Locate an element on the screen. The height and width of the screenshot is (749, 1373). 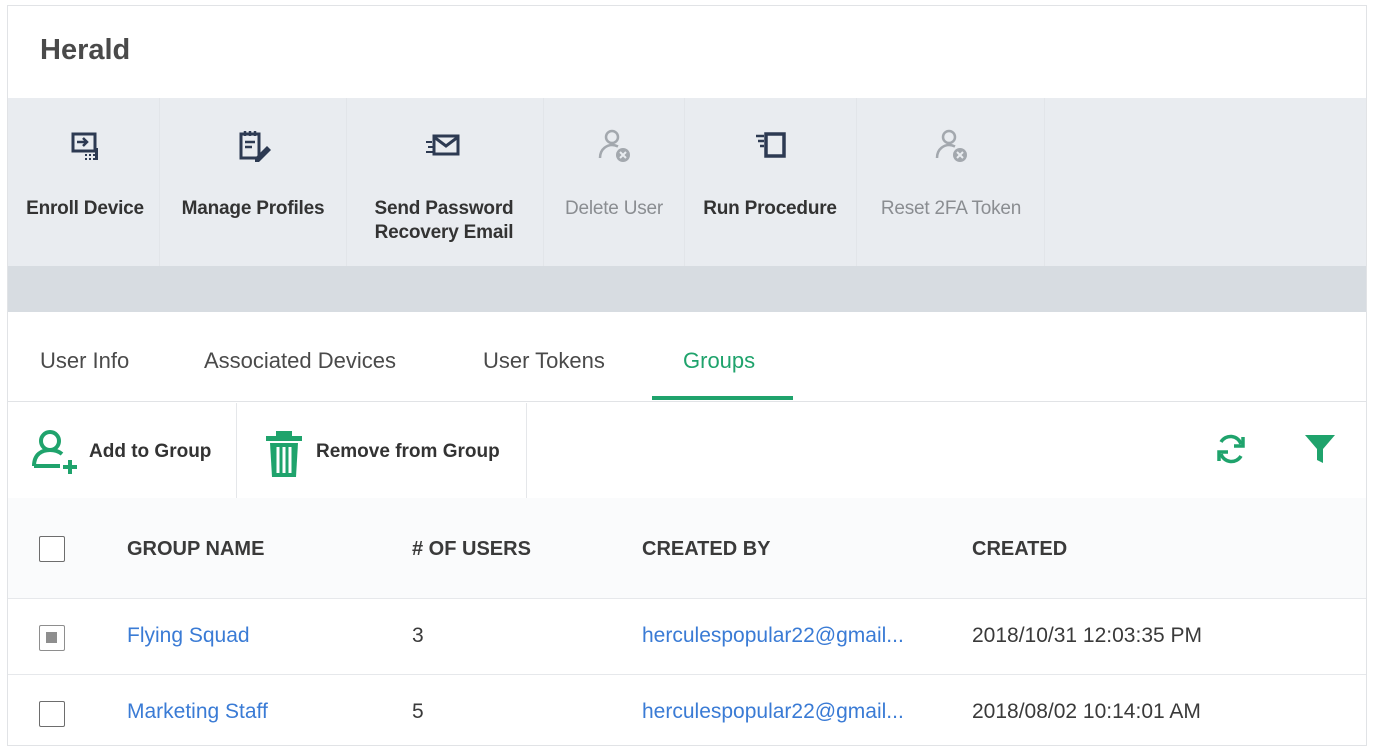
created-date: 2018/08/02 10:14:01 AM is located at coordinates (1086, 711).